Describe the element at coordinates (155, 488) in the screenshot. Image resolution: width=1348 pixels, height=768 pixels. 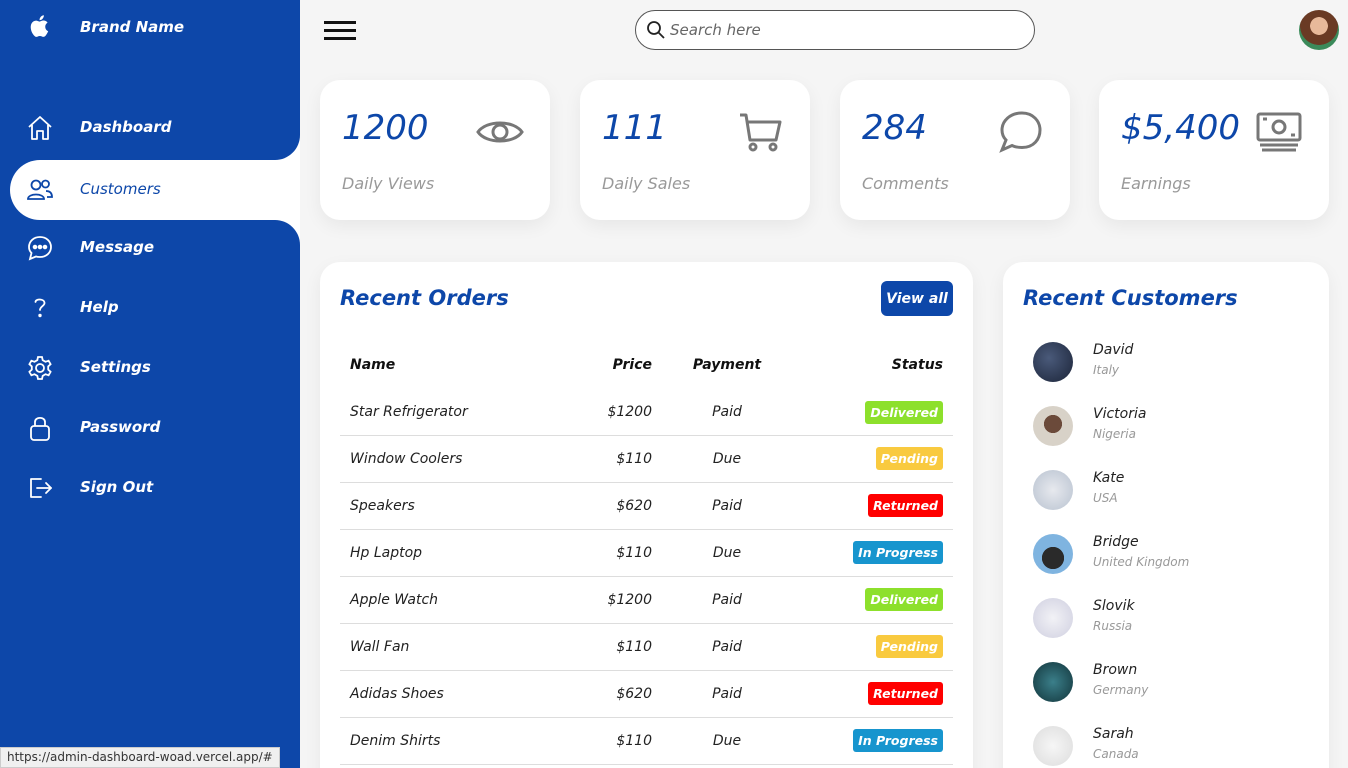
I see `sidebar-item-sign-out: Sign Out` at that location.